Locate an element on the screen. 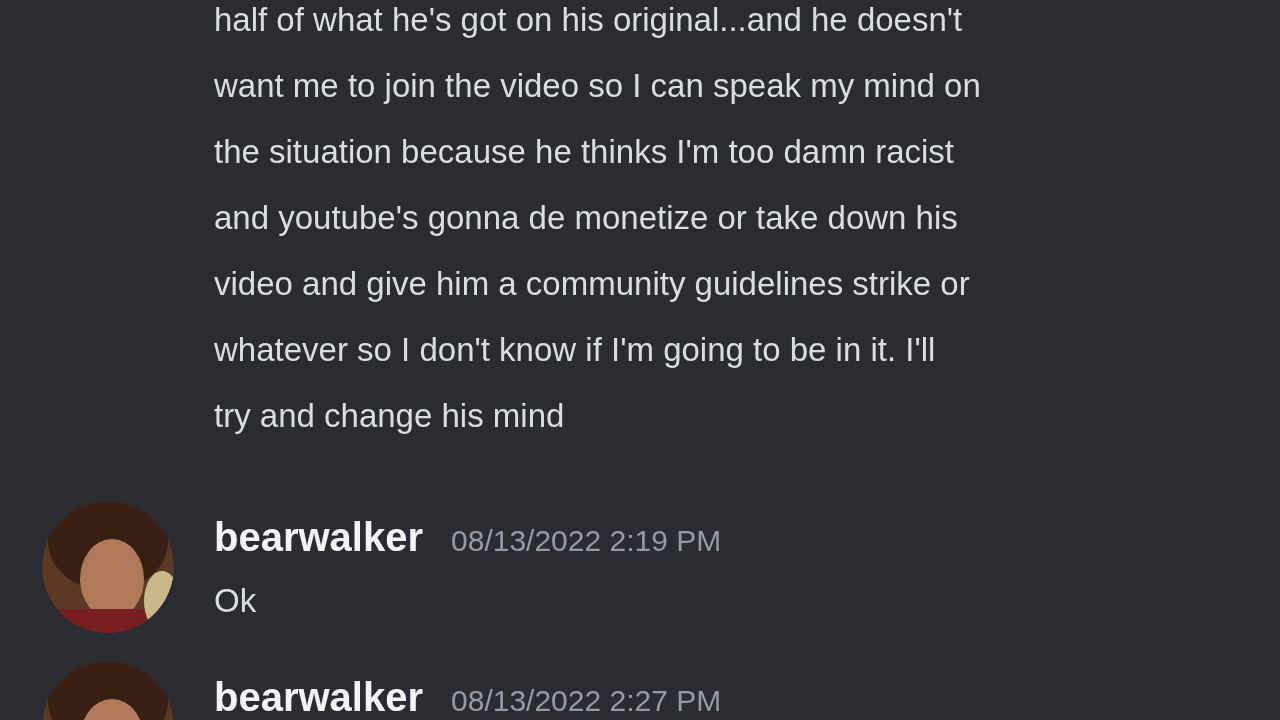 This screenshot has height=720, width=1280. timestamp: 08/13/2022 2:19 PM is located at coordinates (586, 541).